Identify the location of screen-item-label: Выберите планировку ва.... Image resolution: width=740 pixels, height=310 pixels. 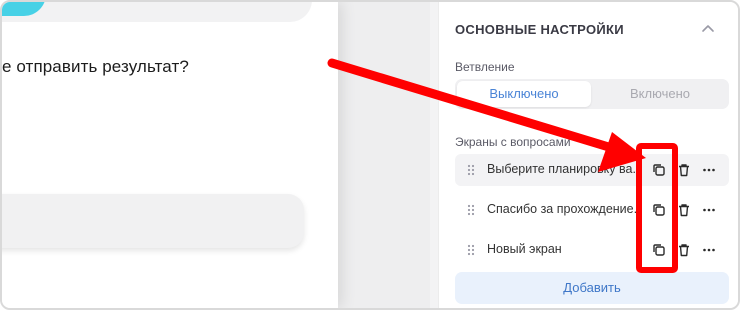
(562, 169).